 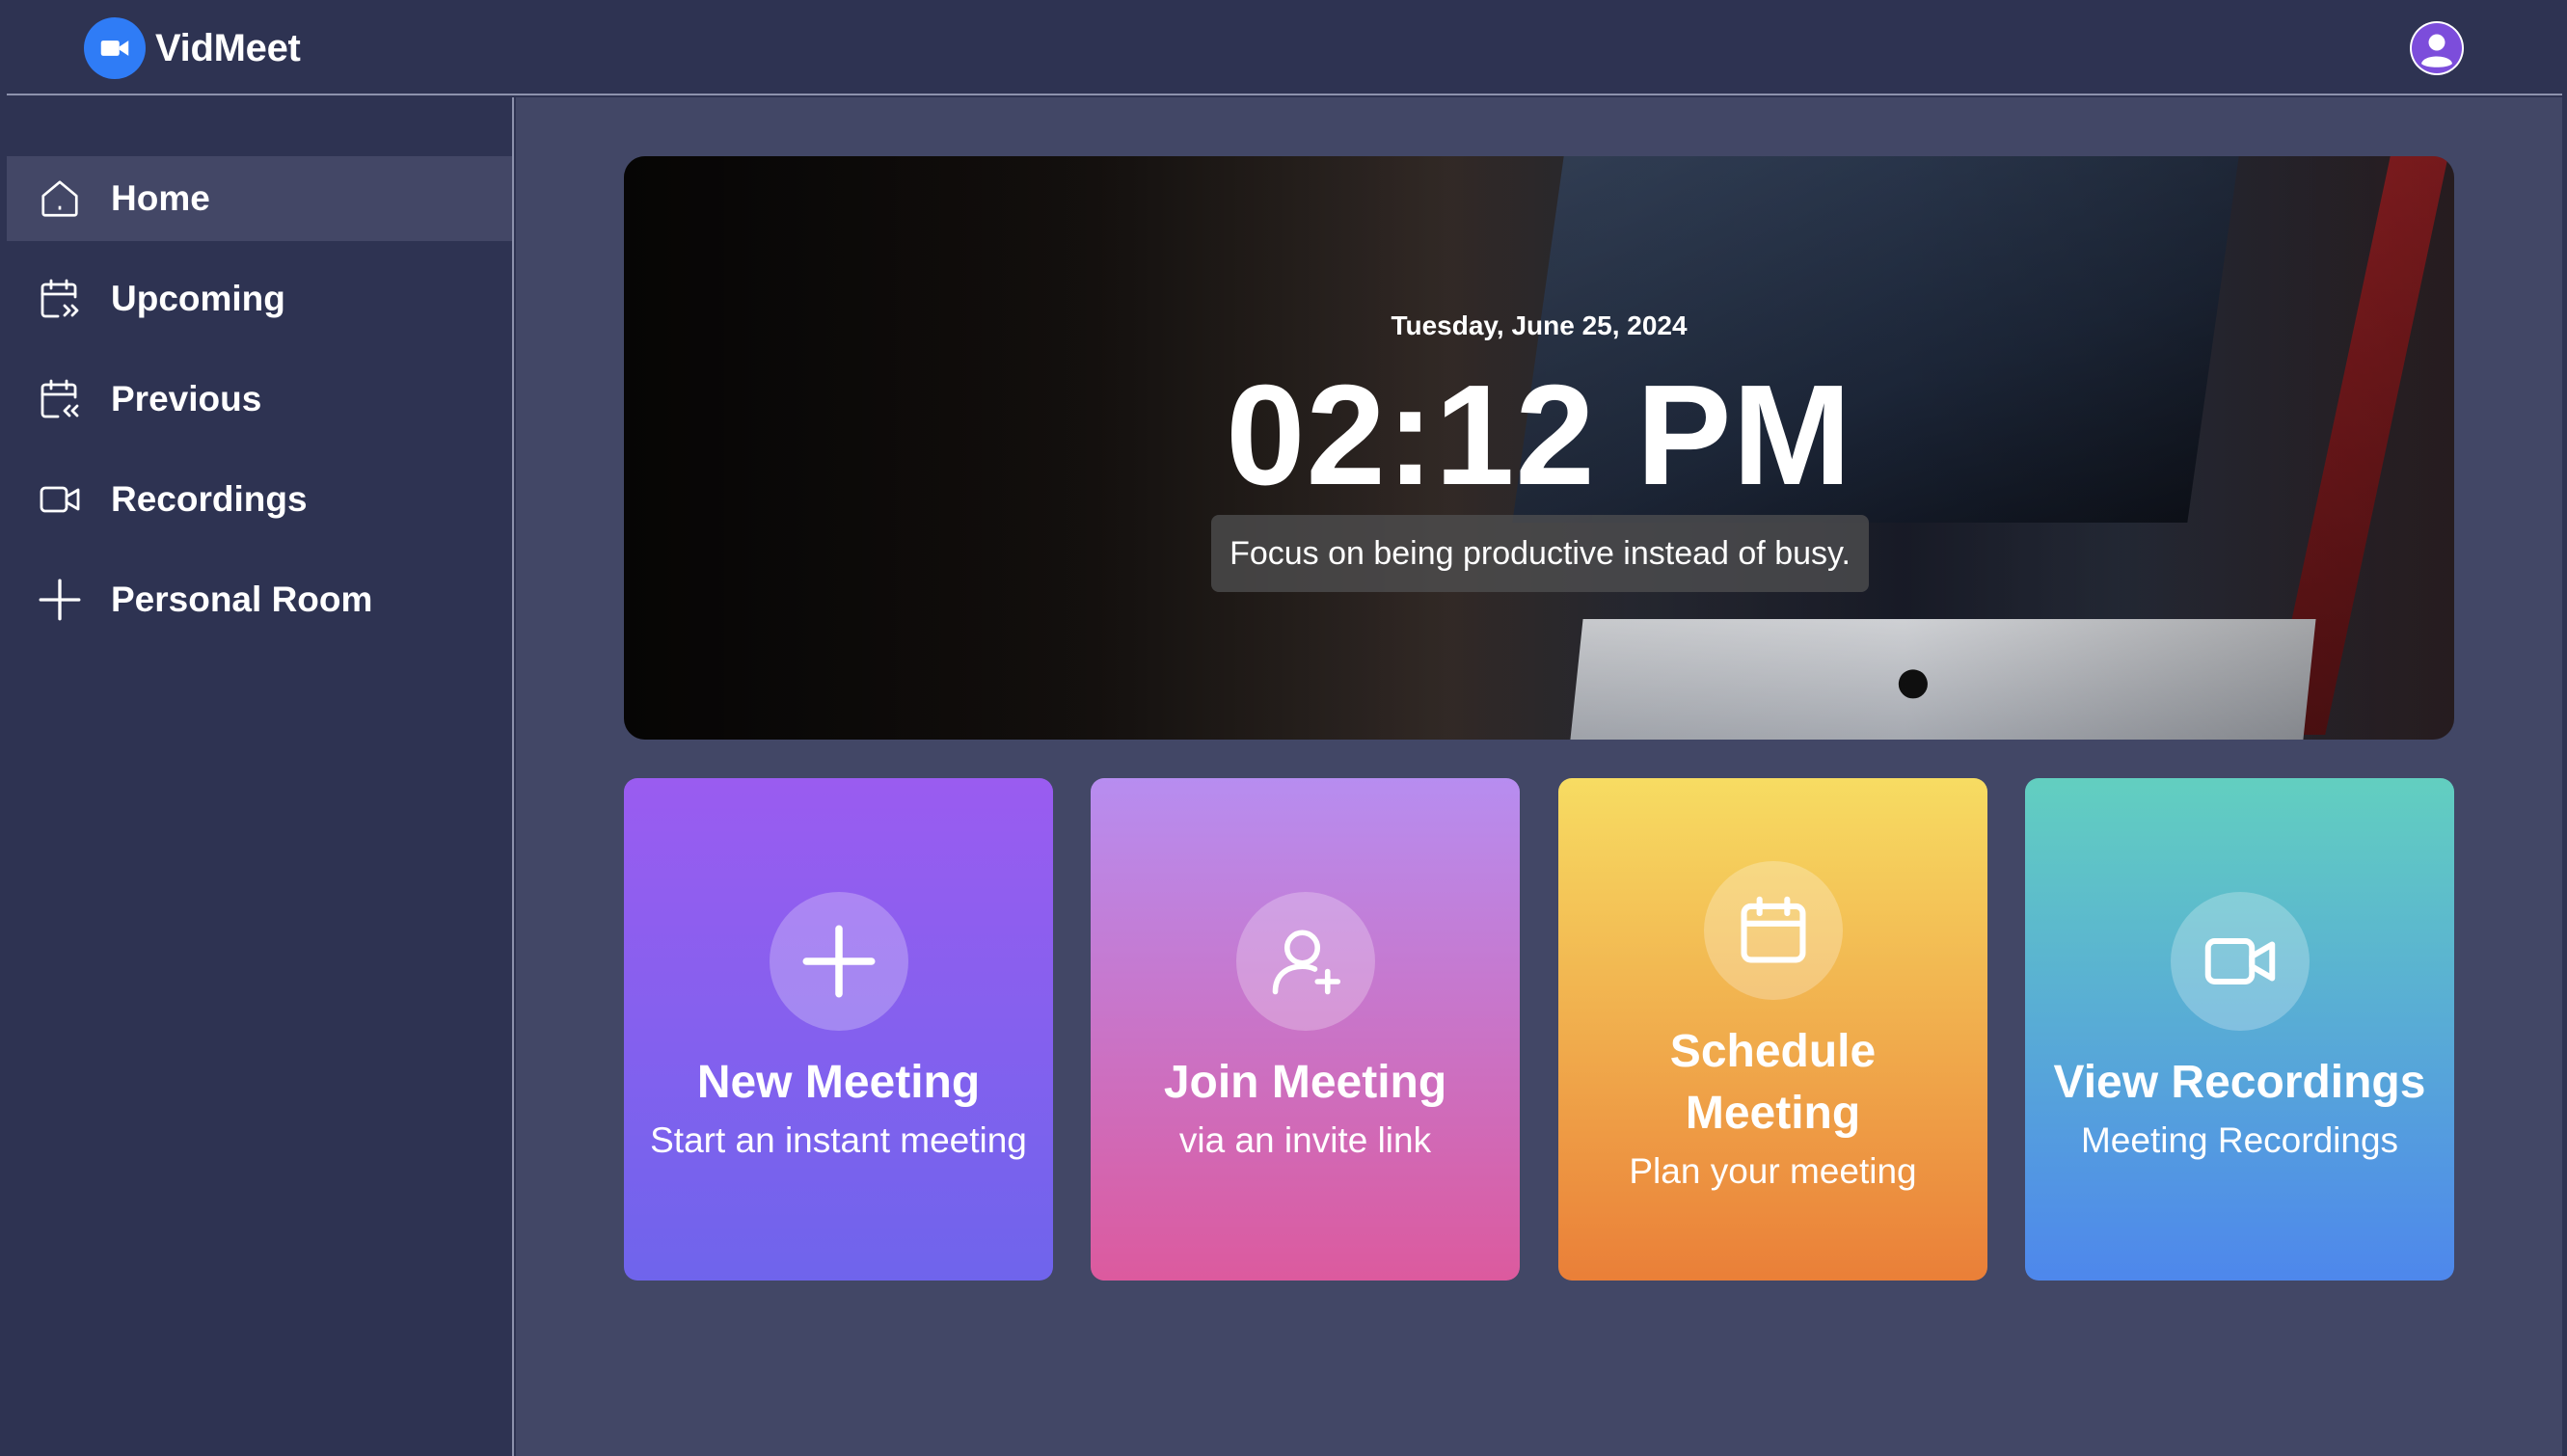 I want to click on card-title: Schedule Meeting, so click(x=1773, y=1082).